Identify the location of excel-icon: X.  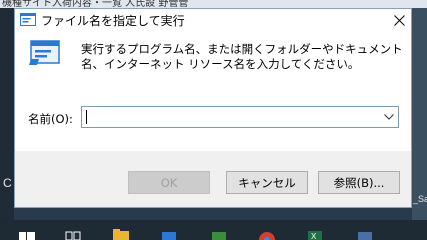
(315, 234).